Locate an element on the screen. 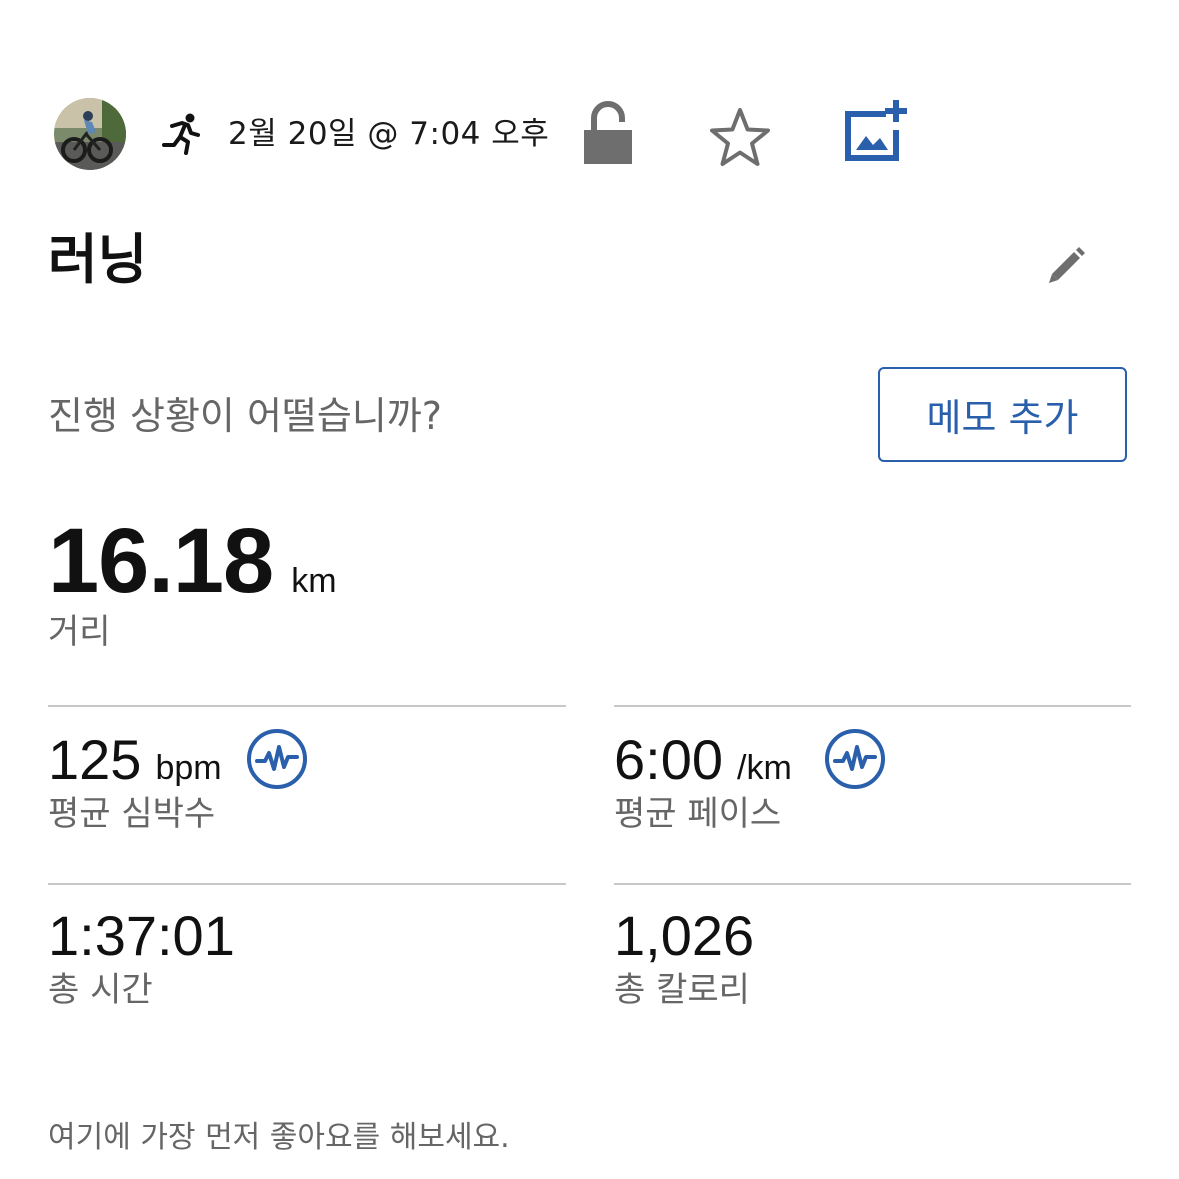  activity-title: 러닝 is located at coordinates (98, 259).